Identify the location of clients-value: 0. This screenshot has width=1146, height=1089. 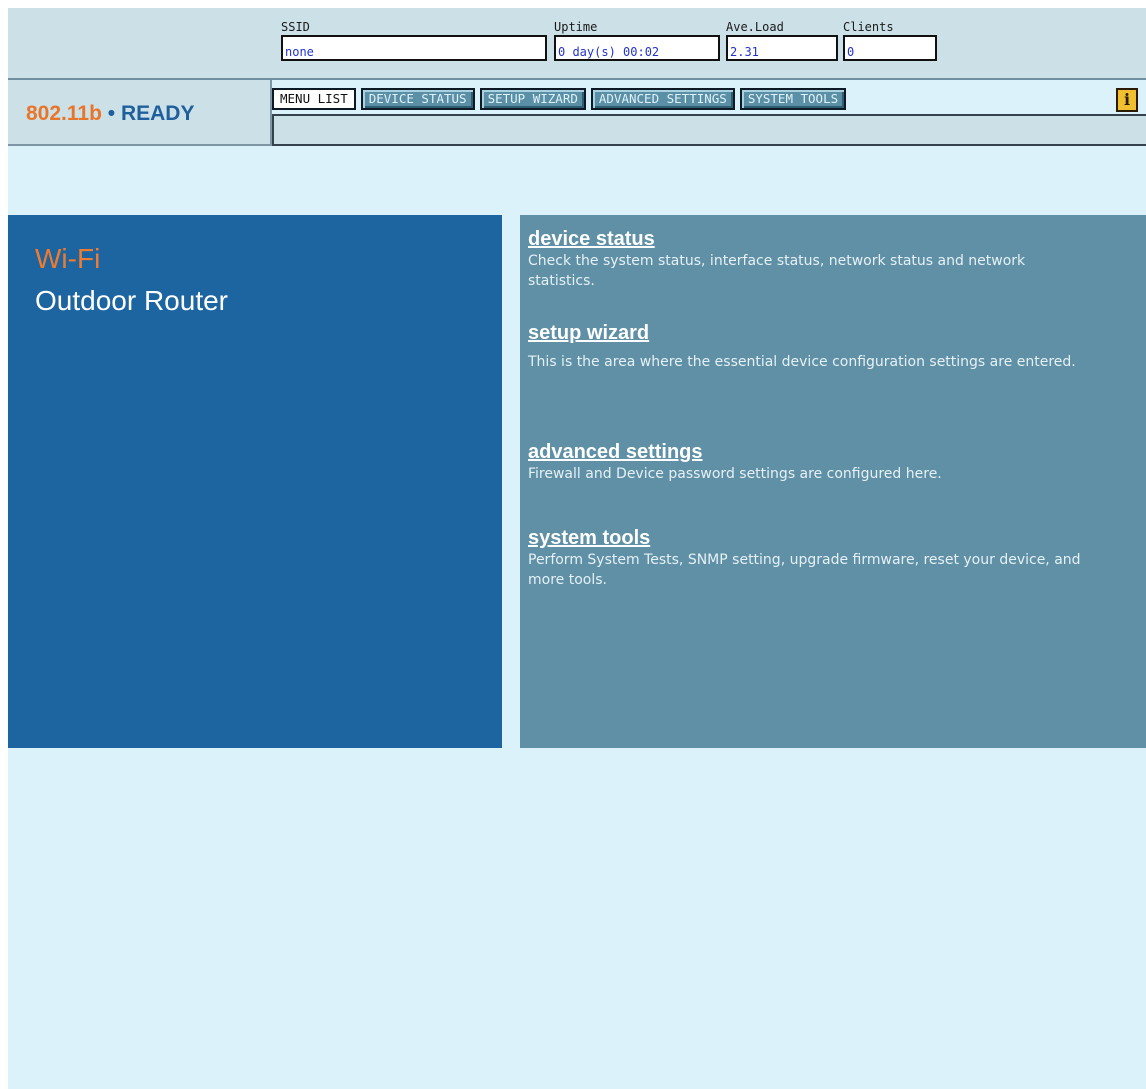
(890, 48).